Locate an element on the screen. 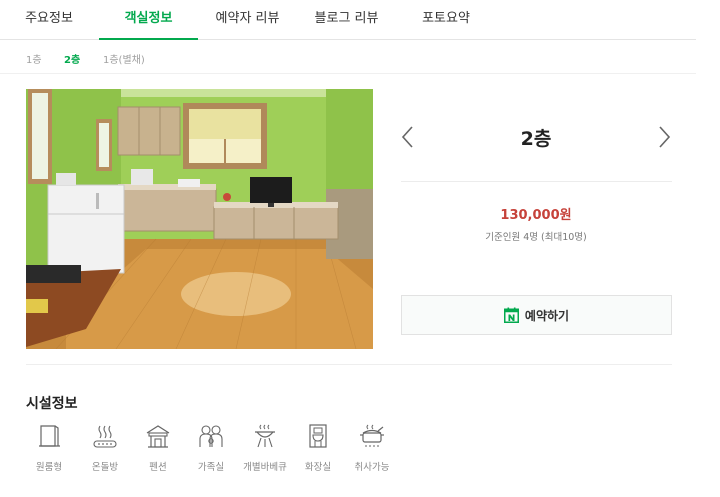 This screenshot has width=720, height=497. facilities-title: 시설정보 is located at coordinates (52, 404).